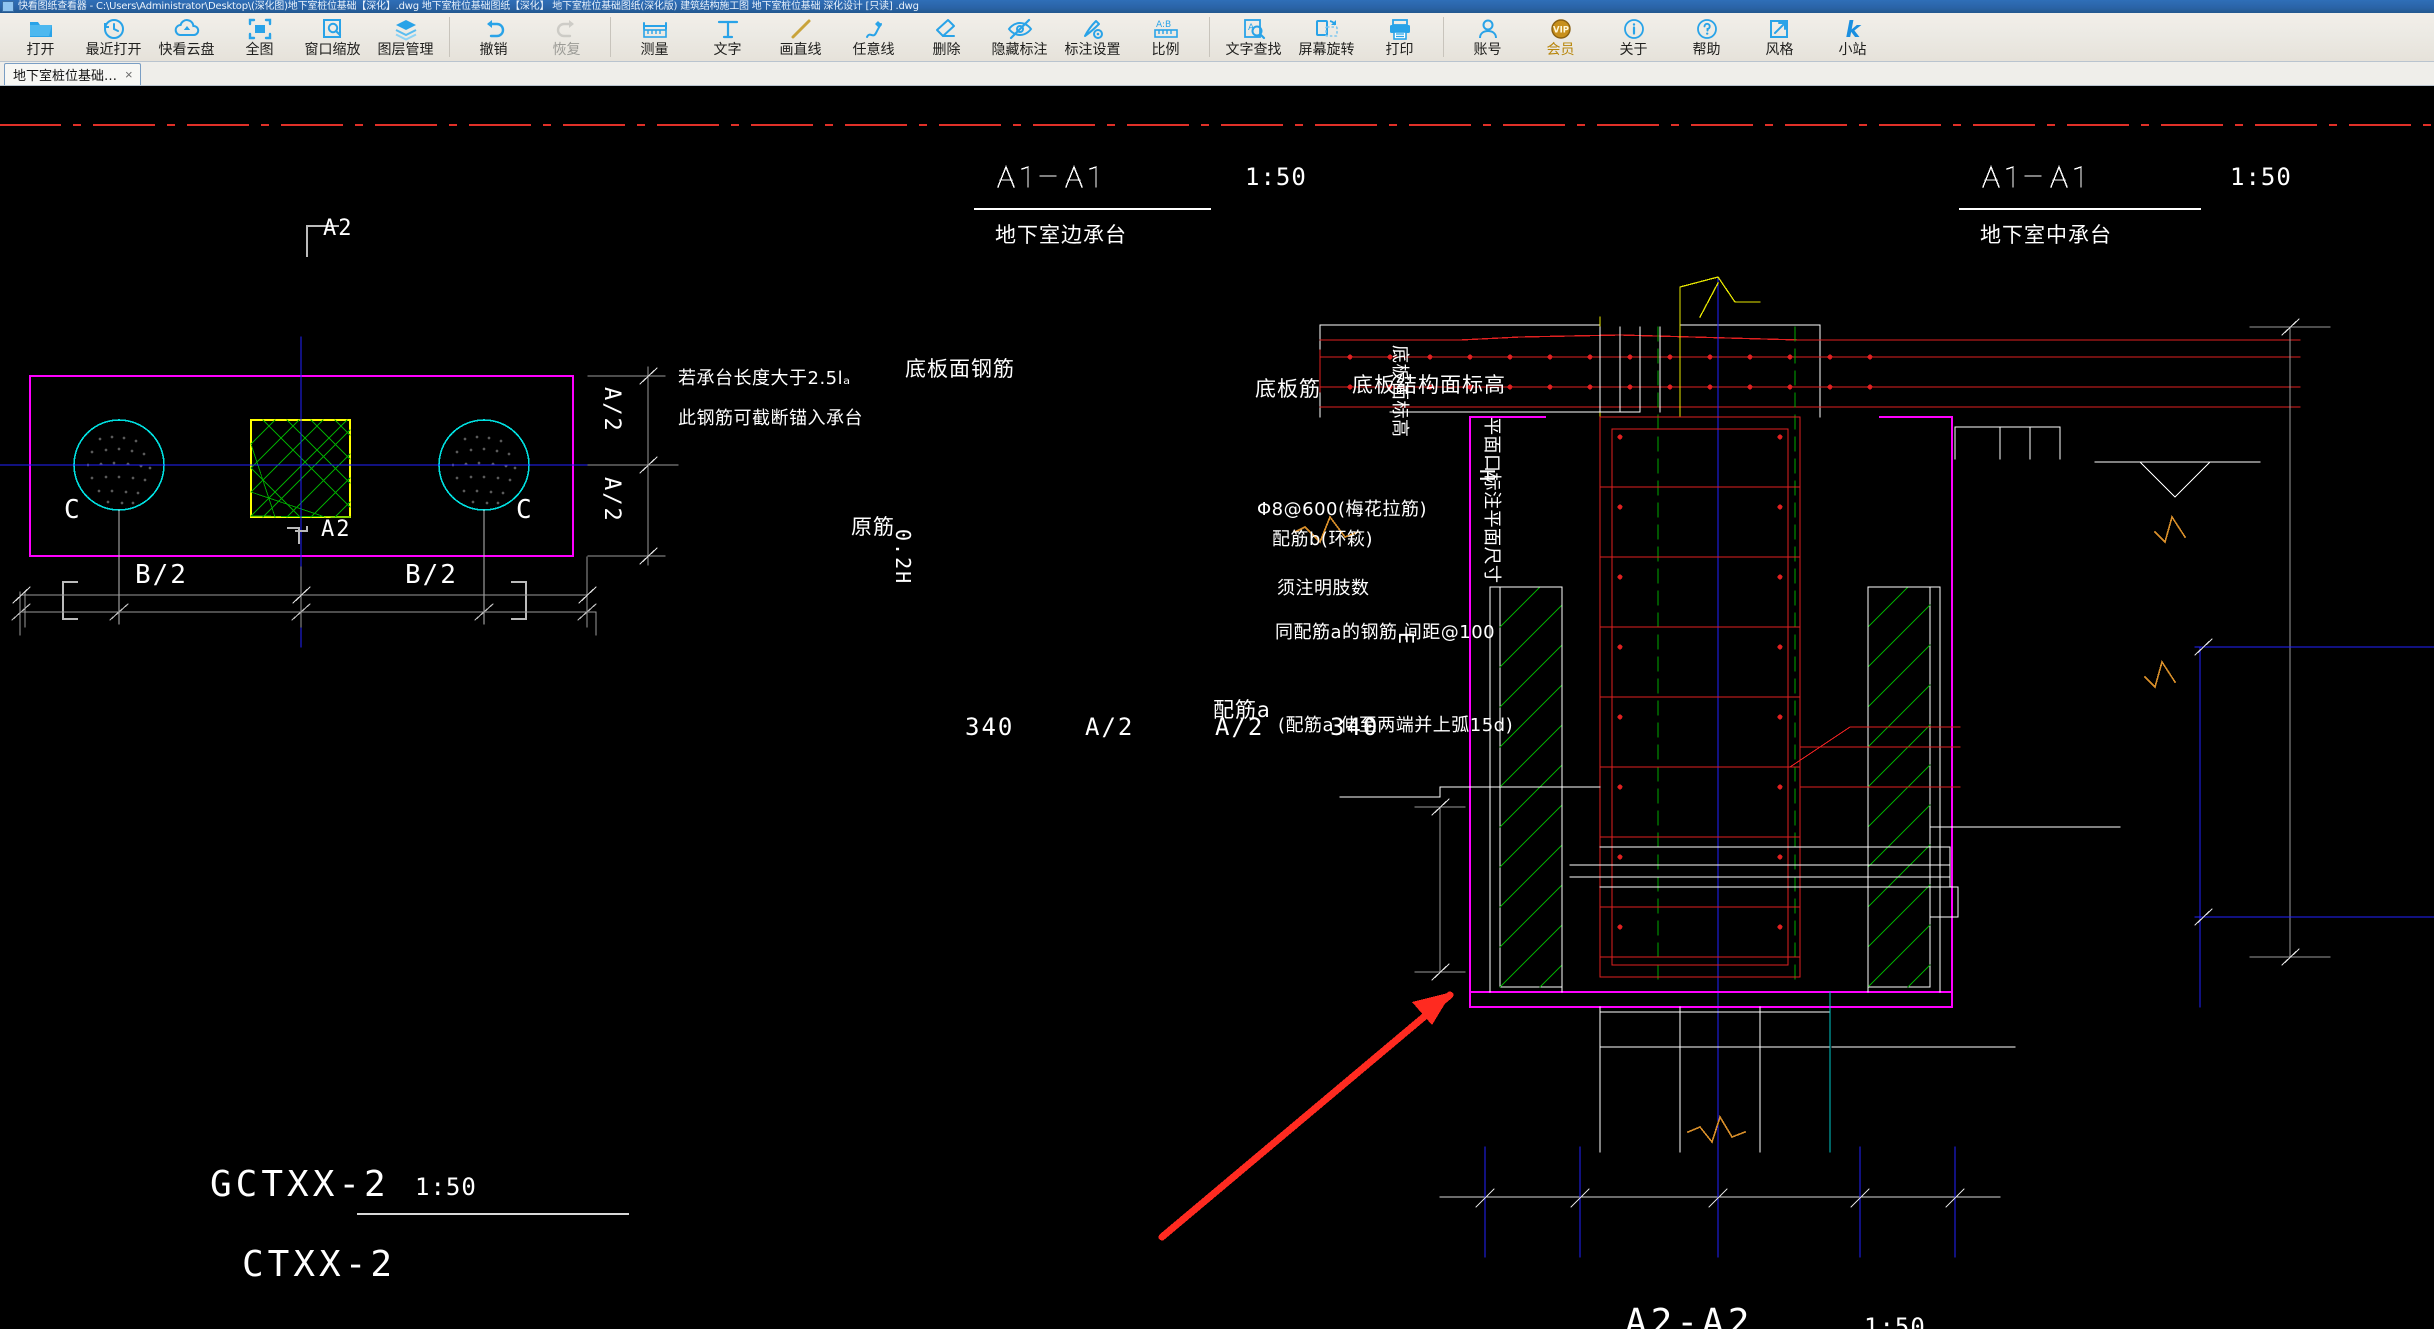  I want to click on printer-icon, so click(1400, 28).